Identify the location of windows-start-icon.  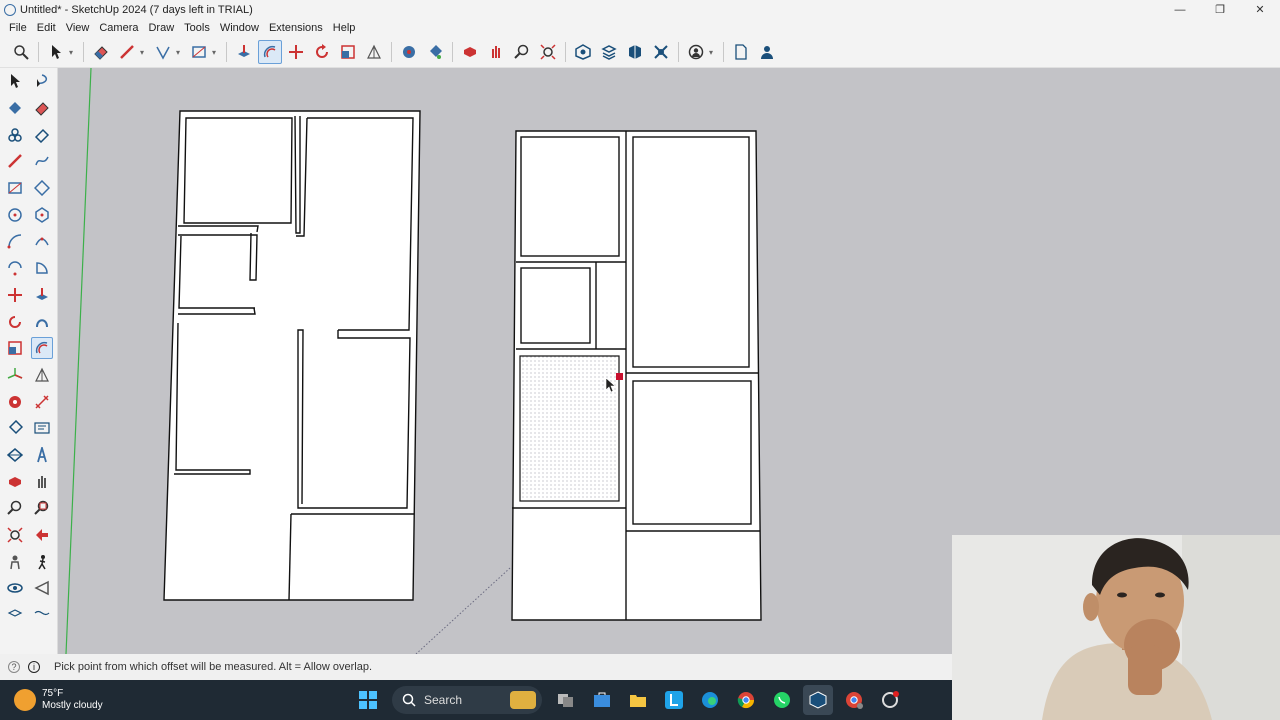
(368, 700).